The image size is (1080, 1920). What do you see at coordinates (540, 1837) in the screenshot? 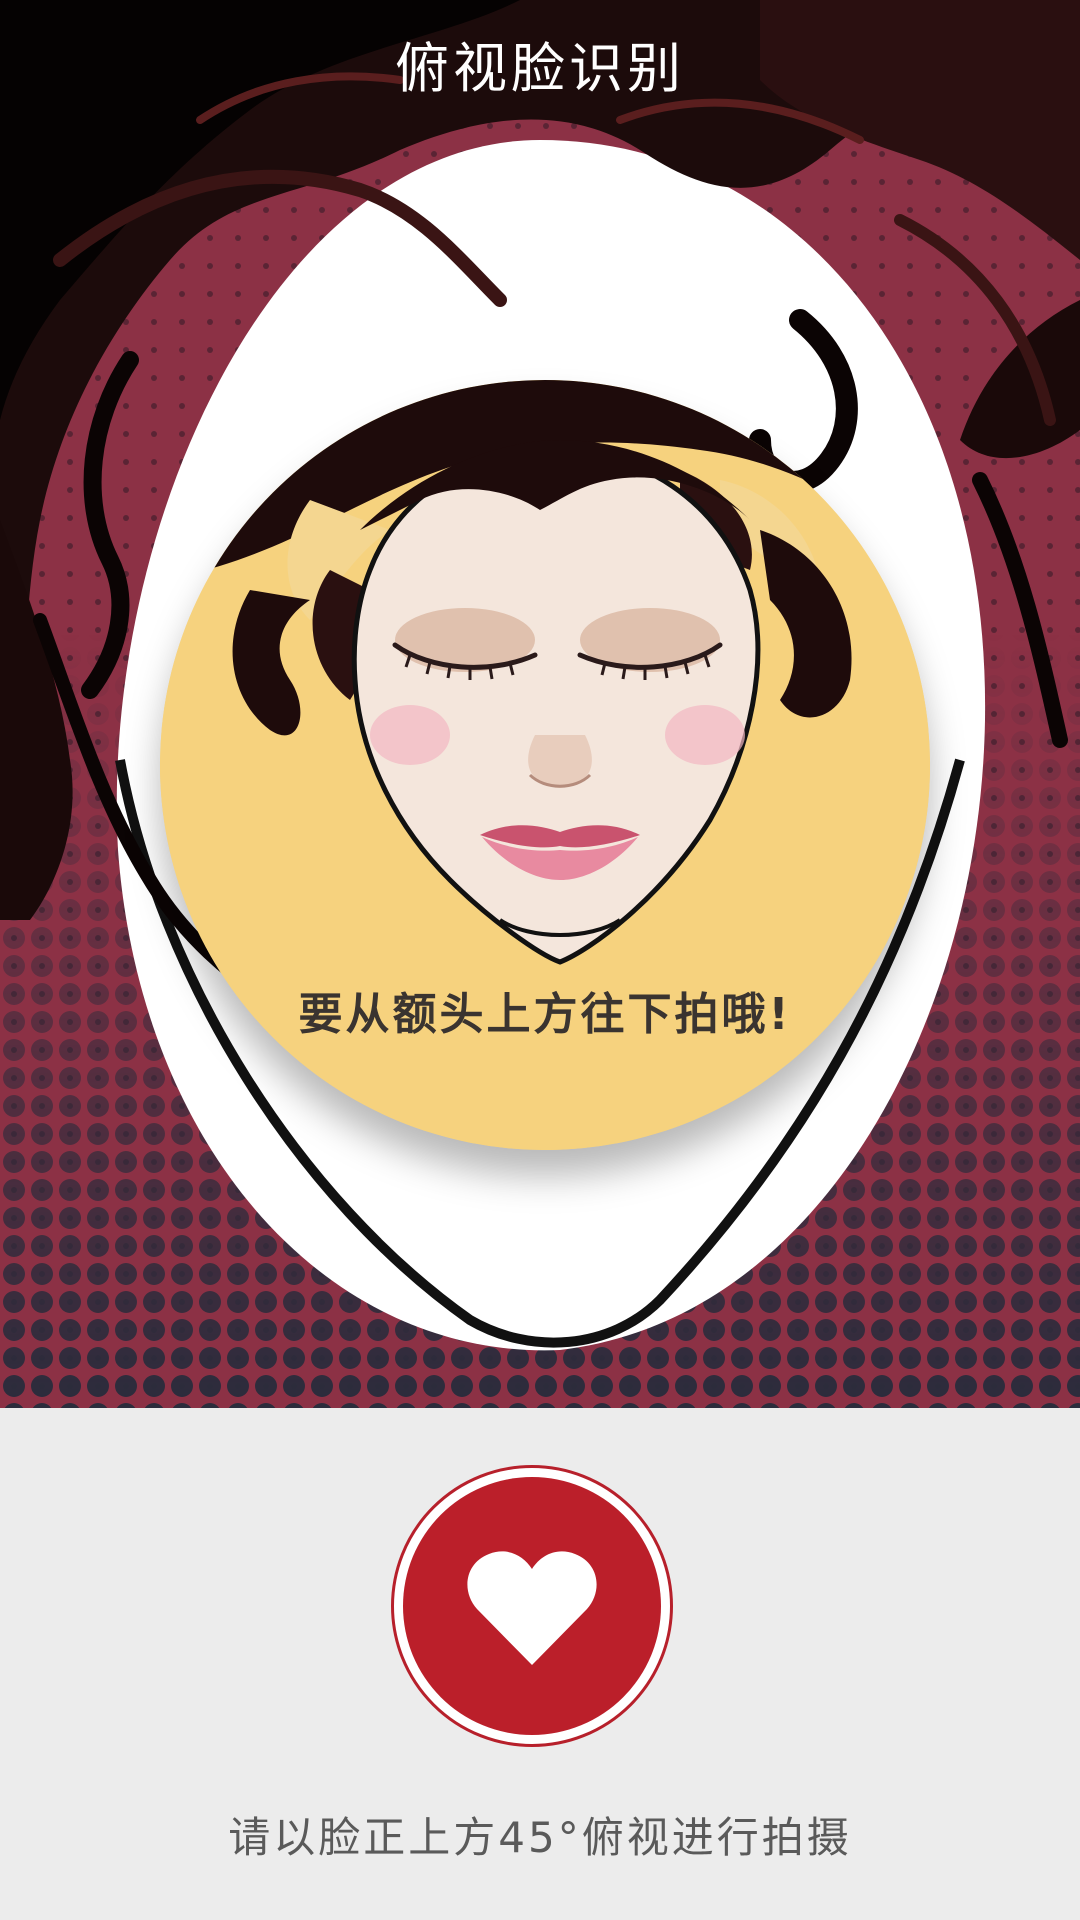
I see `shooting-hint: 请以脸正上方45°俯视进行拍摄` at bounding box center [540, 1837].